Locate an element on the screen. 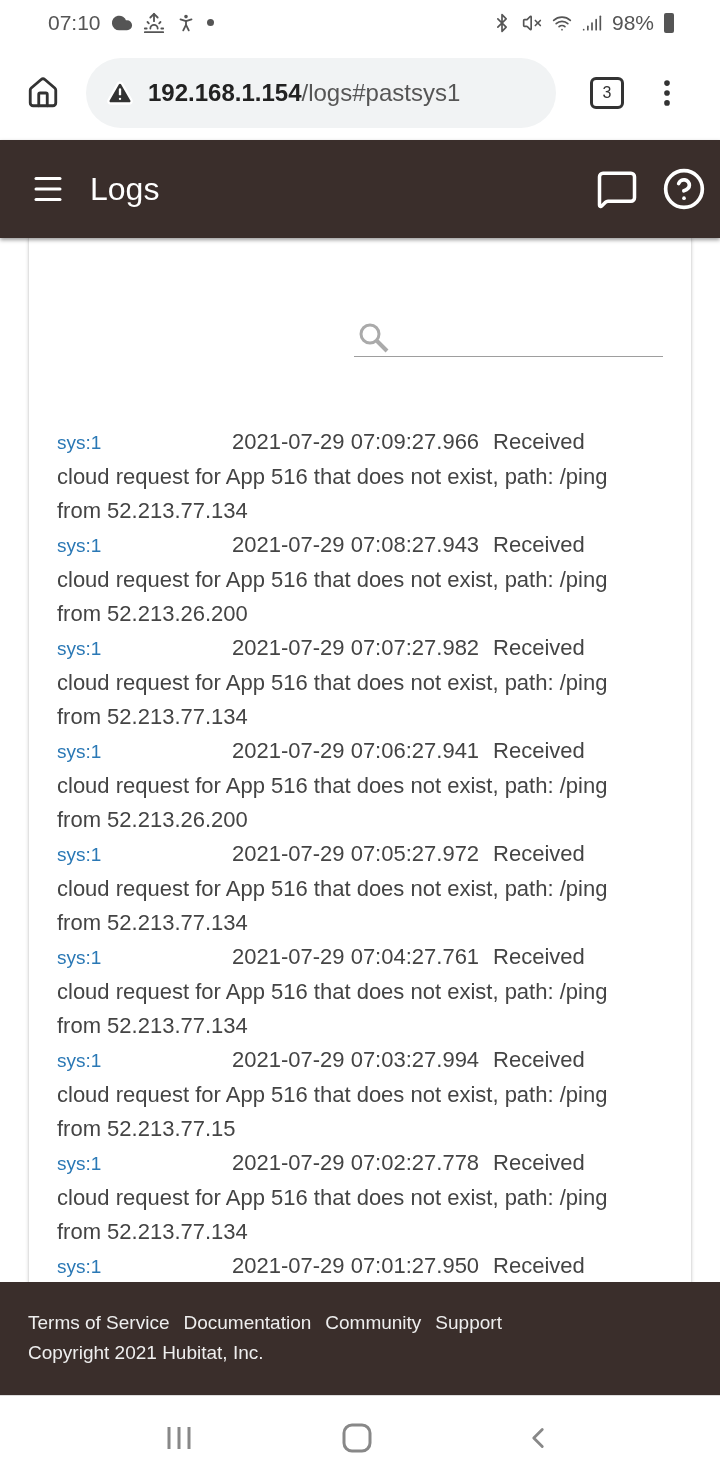 The image size is (720, 1480). page-title: Logs is located at coordinates (125, 189).